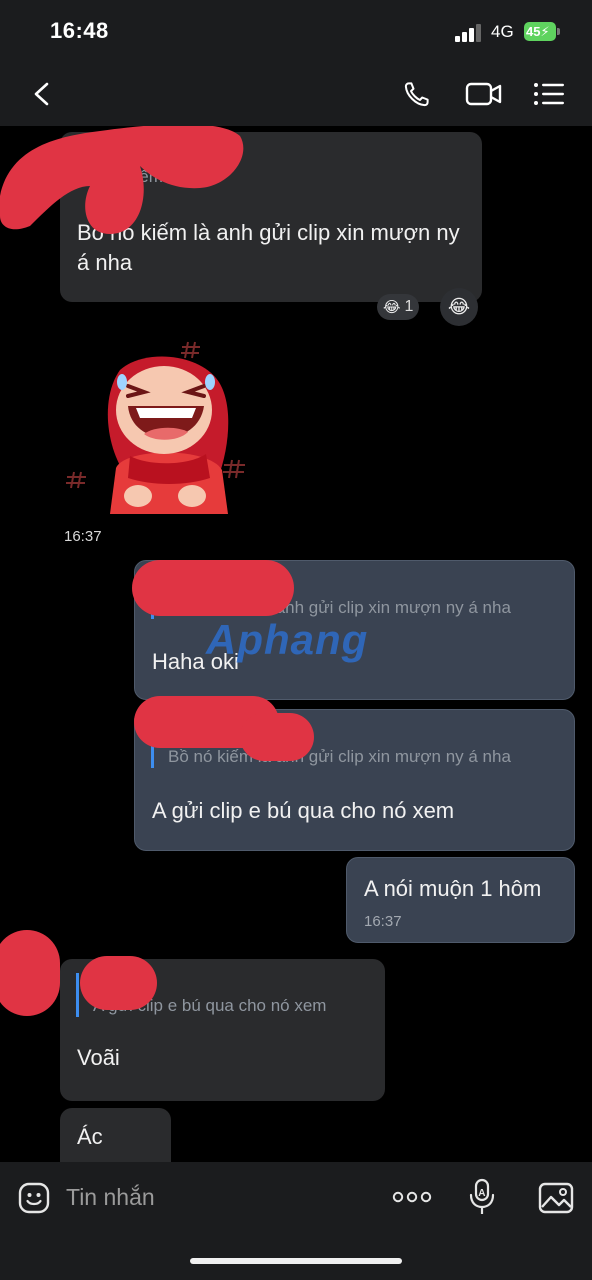  What do you see at coordinates (453, 888) in the screenshot?
I see `message-text: A nói muộn 1 hôm` at bounding box center [453, 888].